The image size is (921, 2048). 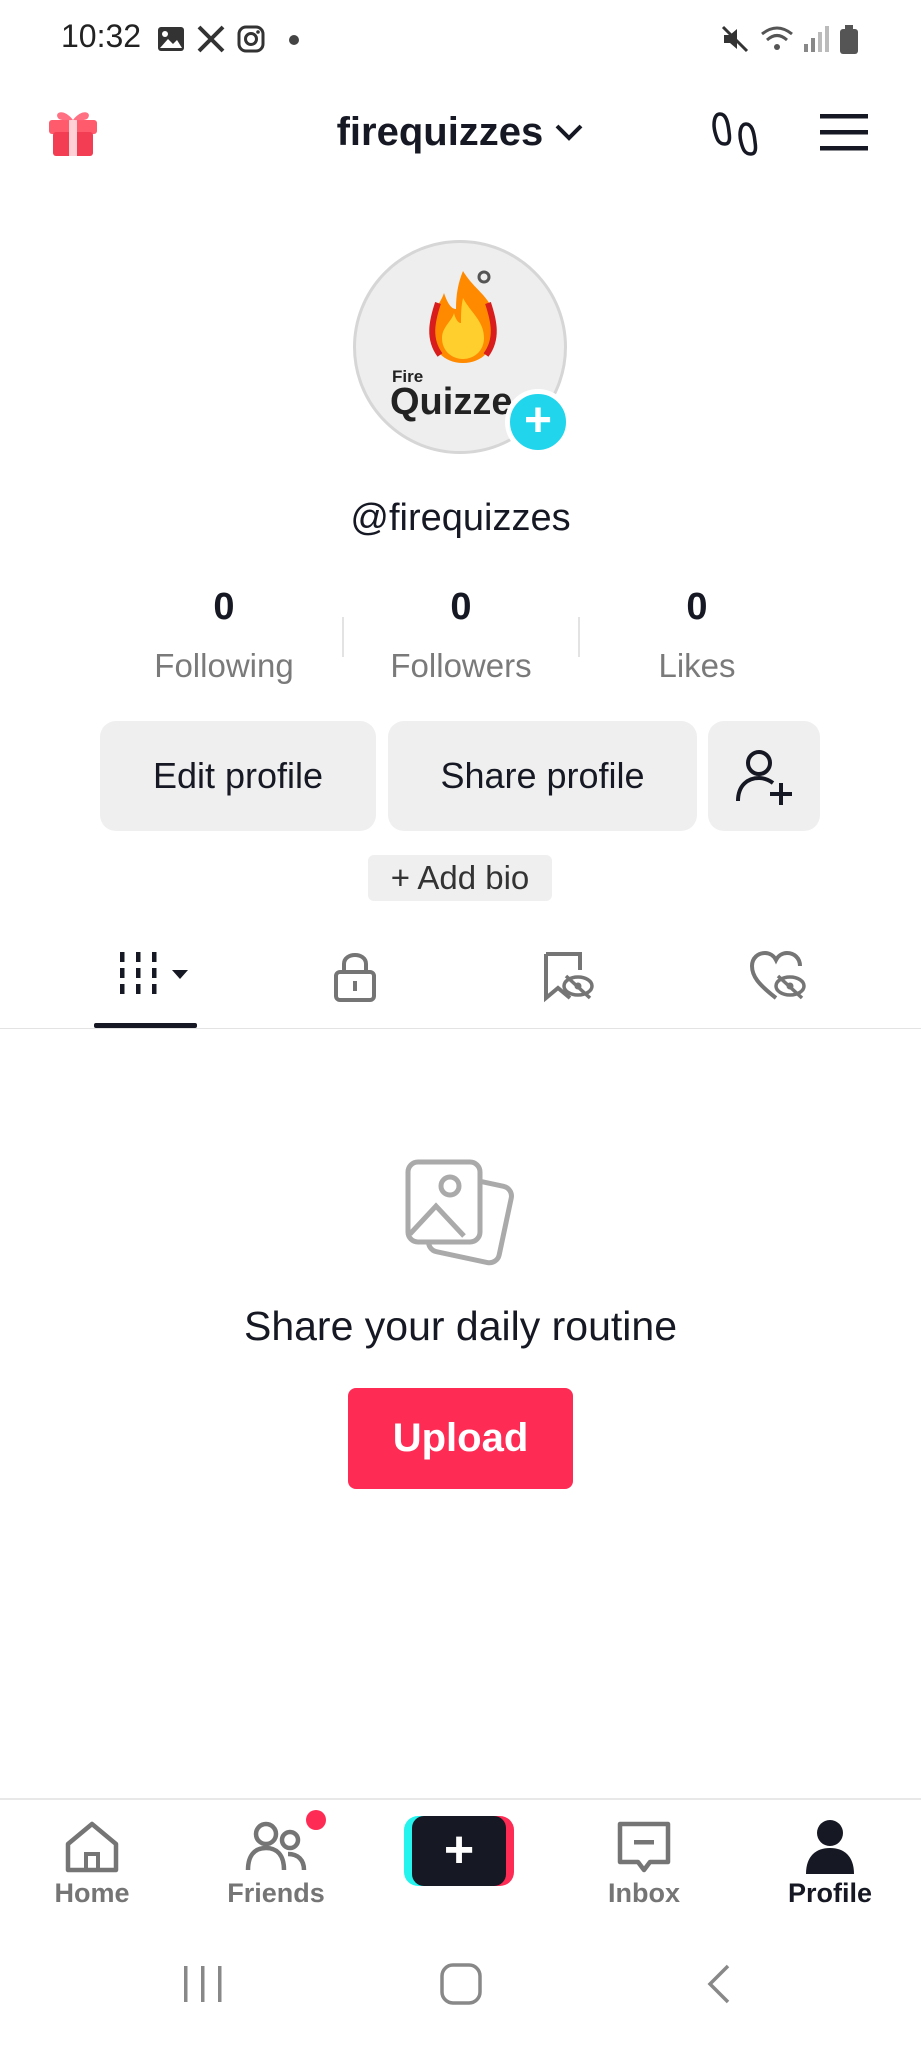 I want to click on tabs-divider, so click(x=460, y=1028).